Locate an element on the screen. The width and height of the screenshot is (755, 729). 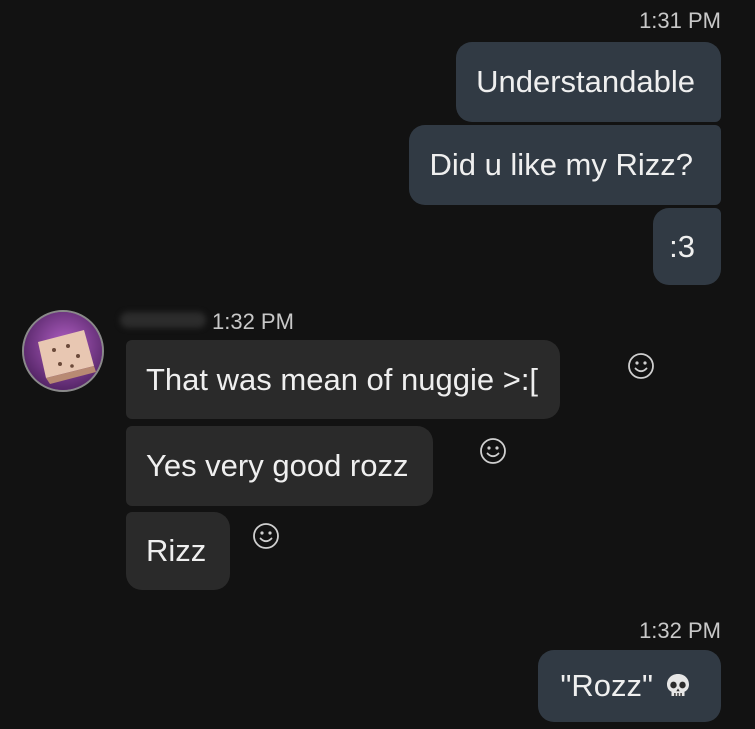
message-bubble-incoming: Yes very good rozz is located at coordinates (279, 466).